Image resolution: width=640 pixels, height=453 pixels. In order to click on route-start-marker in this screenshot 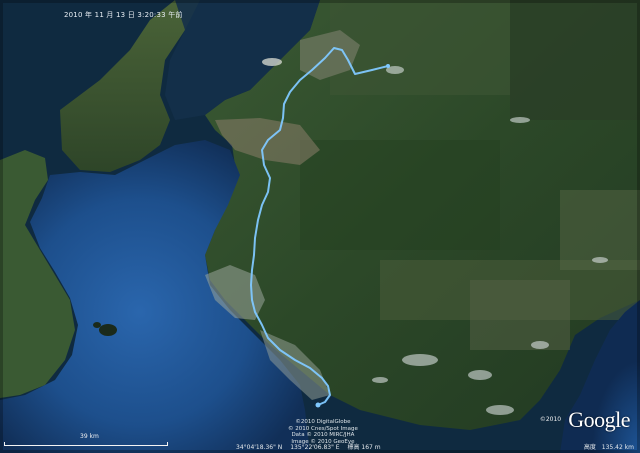, I will do `click(388, 66)`.